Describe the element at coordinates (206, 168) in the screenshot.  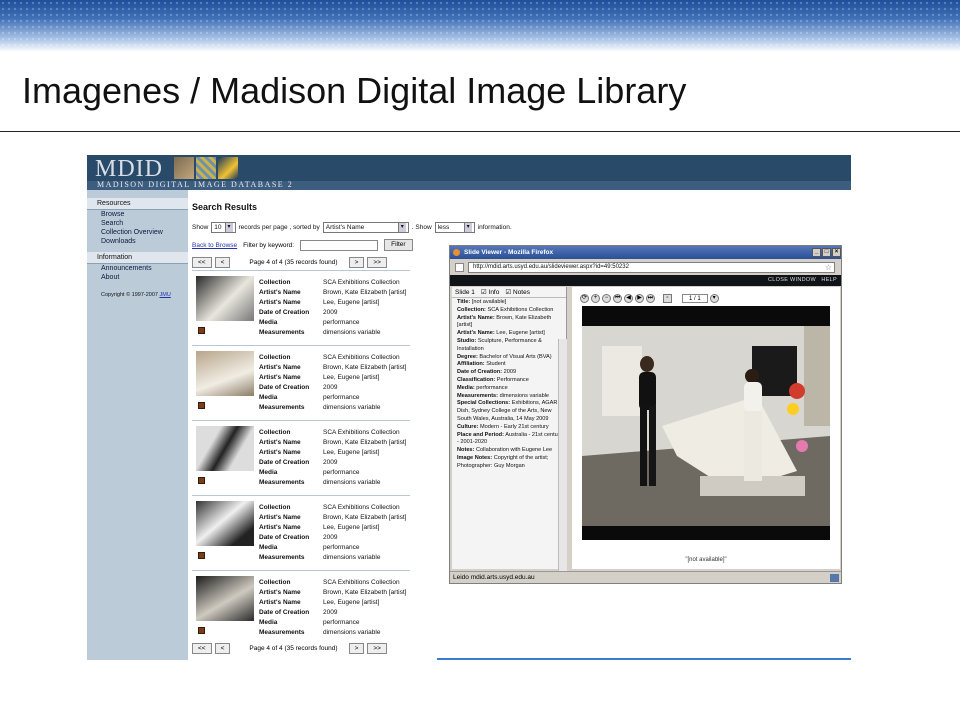
I see `logo-thumbnails` at that location.